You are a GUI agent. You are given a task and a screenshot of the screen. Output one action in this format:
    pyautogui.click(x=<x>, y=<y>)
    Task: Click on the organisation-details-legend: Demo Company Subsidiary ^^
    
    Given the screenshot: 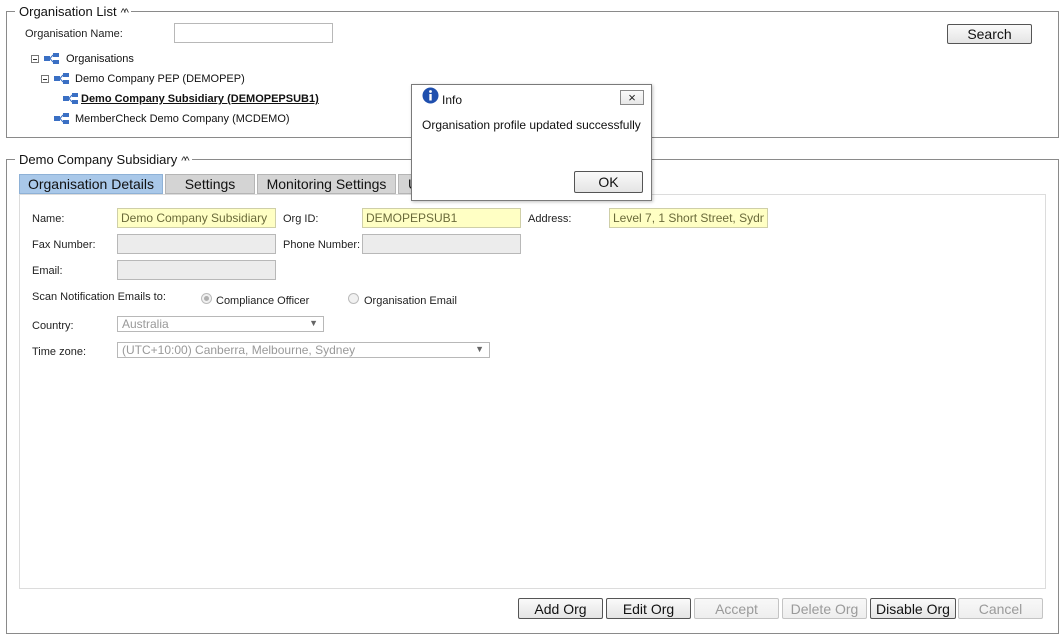 What is the action you would take?
    pyautogui.click(x=103, y=159)
    